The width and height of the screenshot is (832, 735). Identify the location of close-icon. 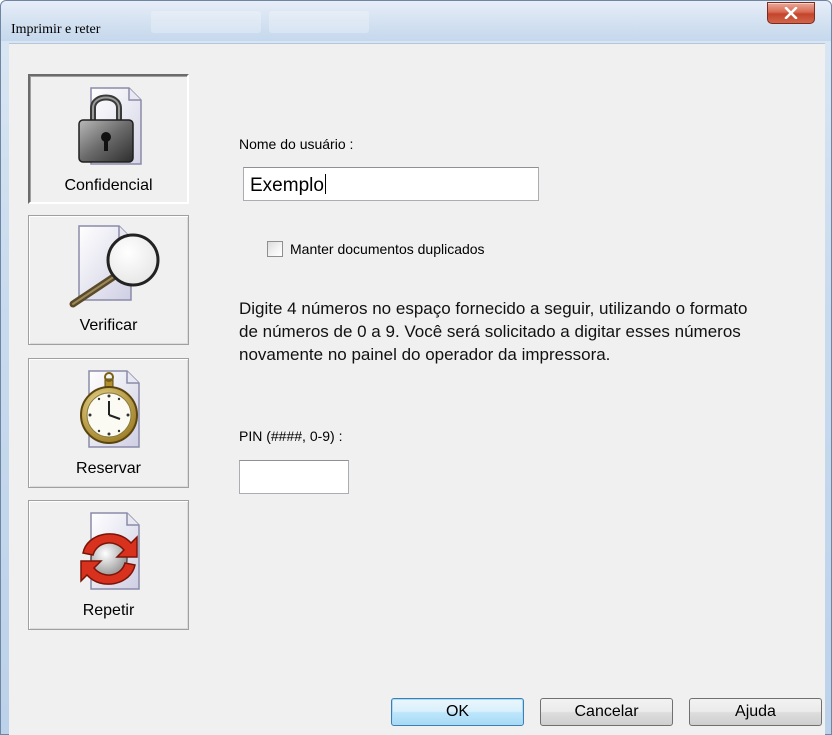
(791, 13).